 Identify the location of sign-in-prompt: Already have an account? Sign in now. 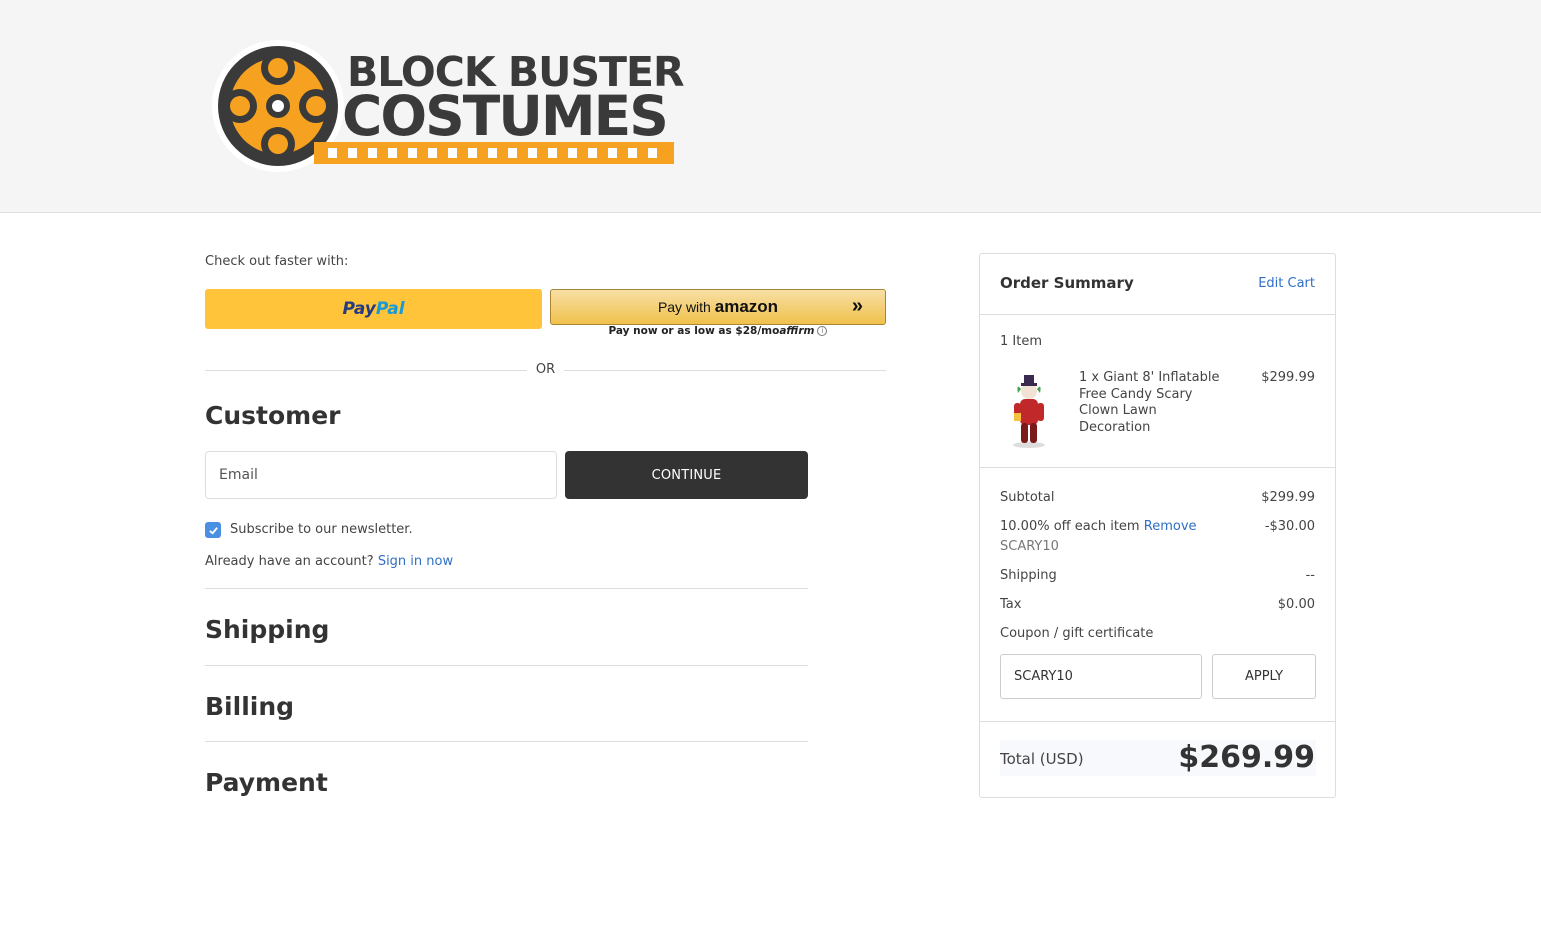
(329, 561).